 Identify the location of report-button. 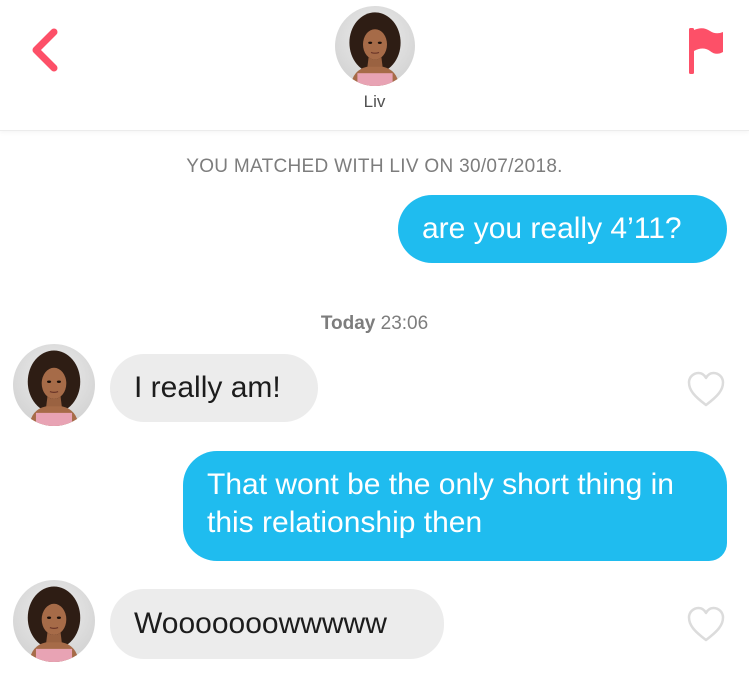
(703, 50).